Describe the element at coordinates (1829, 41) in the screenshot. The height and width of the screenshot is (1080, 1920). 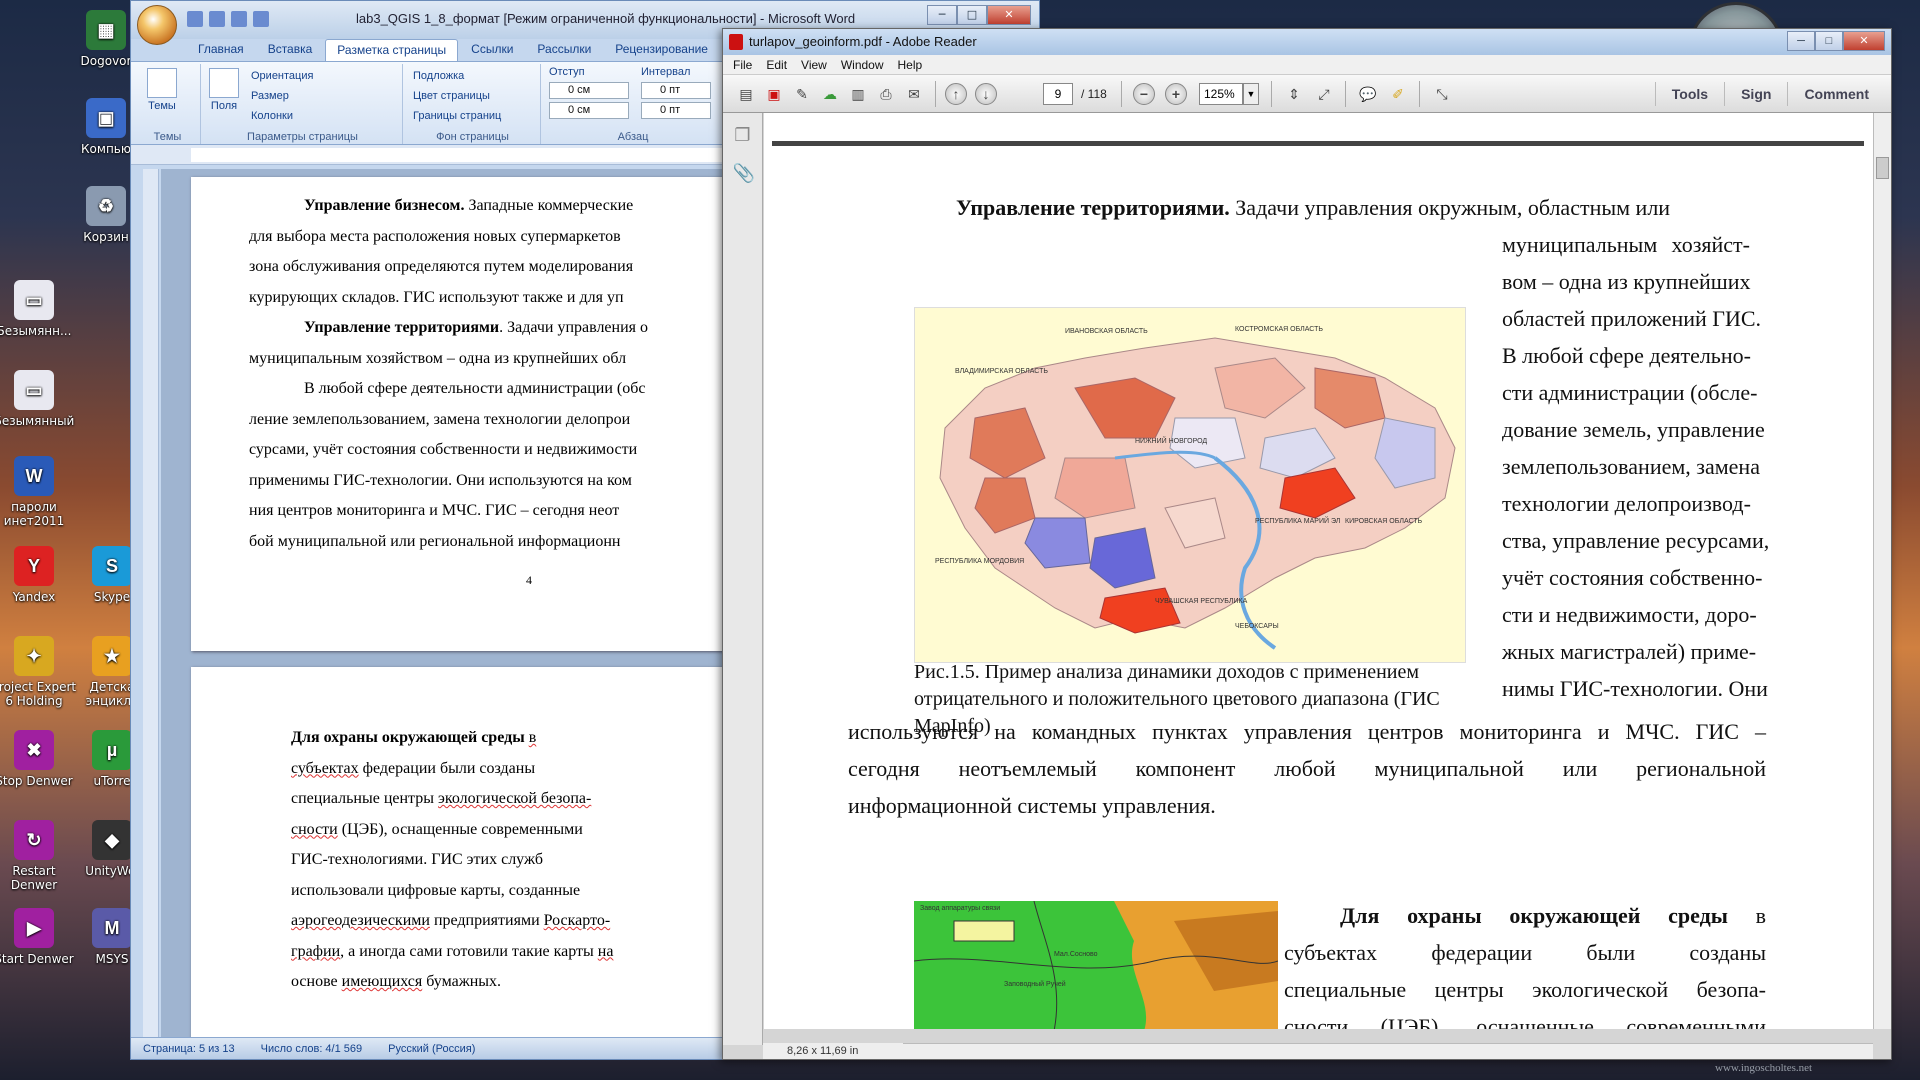
I see `reader-maximize-button: □` at that location.